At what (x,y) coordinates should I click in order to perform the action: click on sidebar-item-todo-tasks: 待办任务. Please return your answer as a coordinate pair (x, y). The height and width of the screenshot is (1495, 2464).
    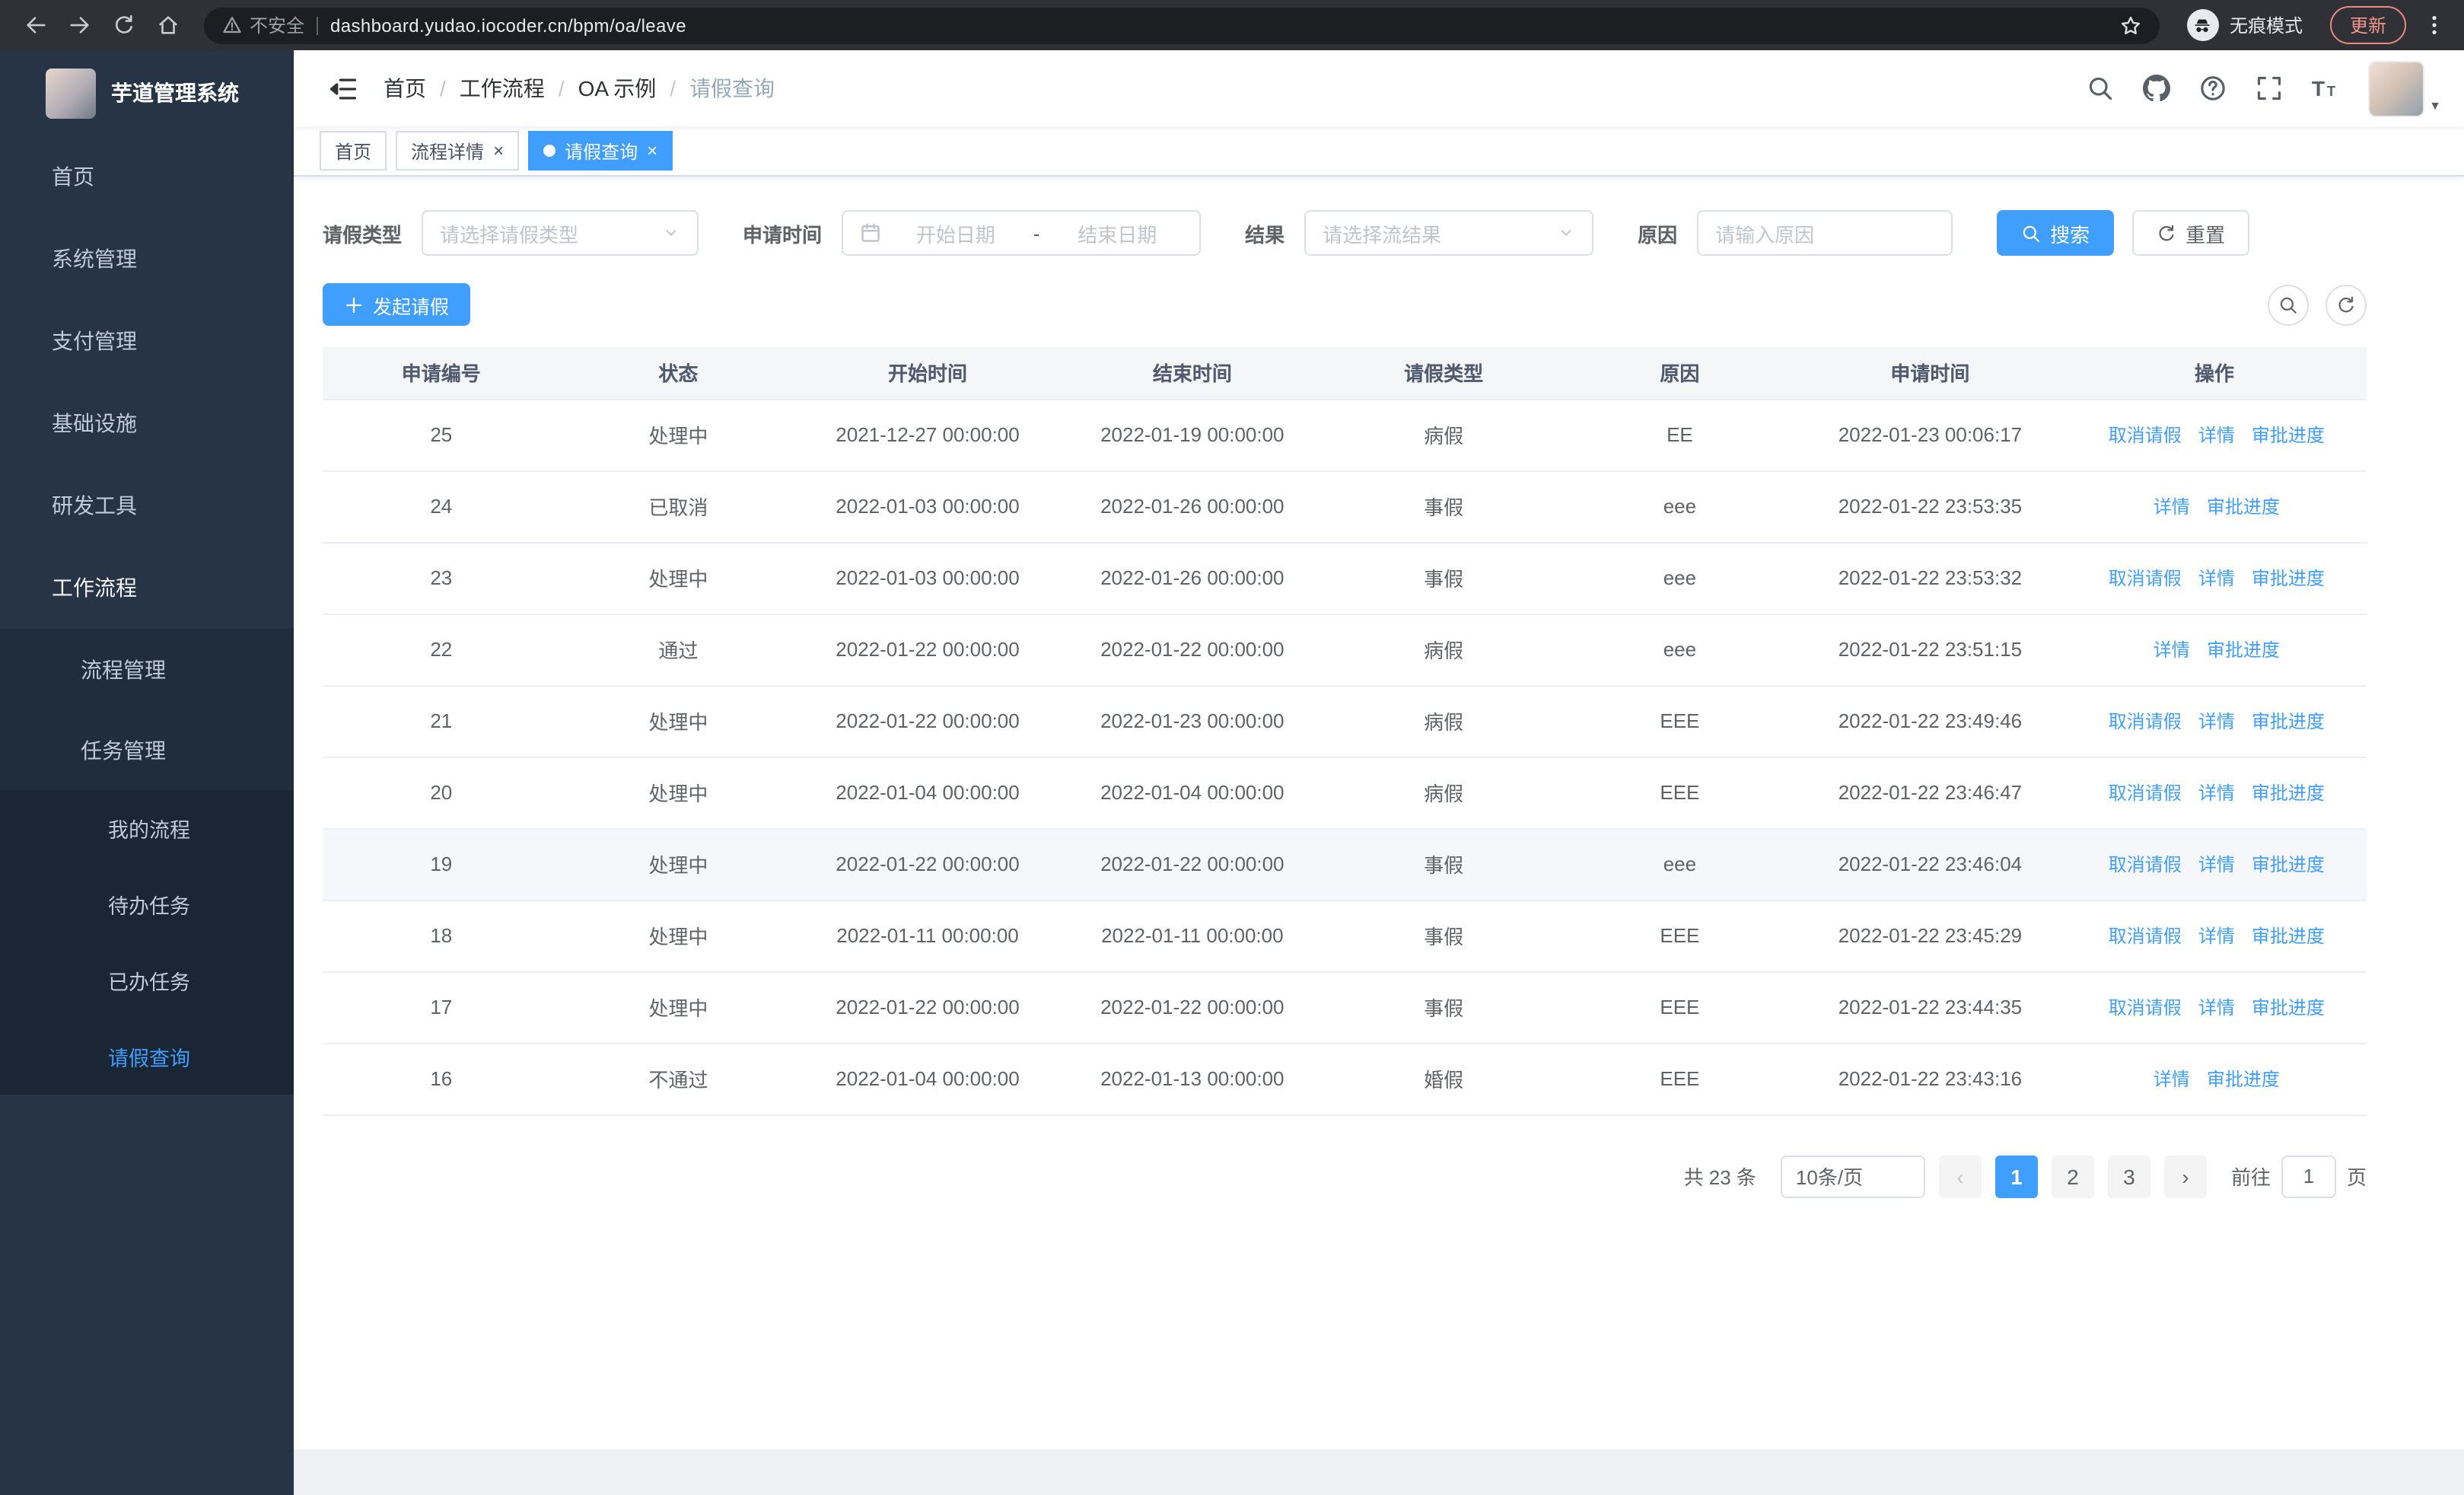
    Looking at the image, I should click on (147, 904).